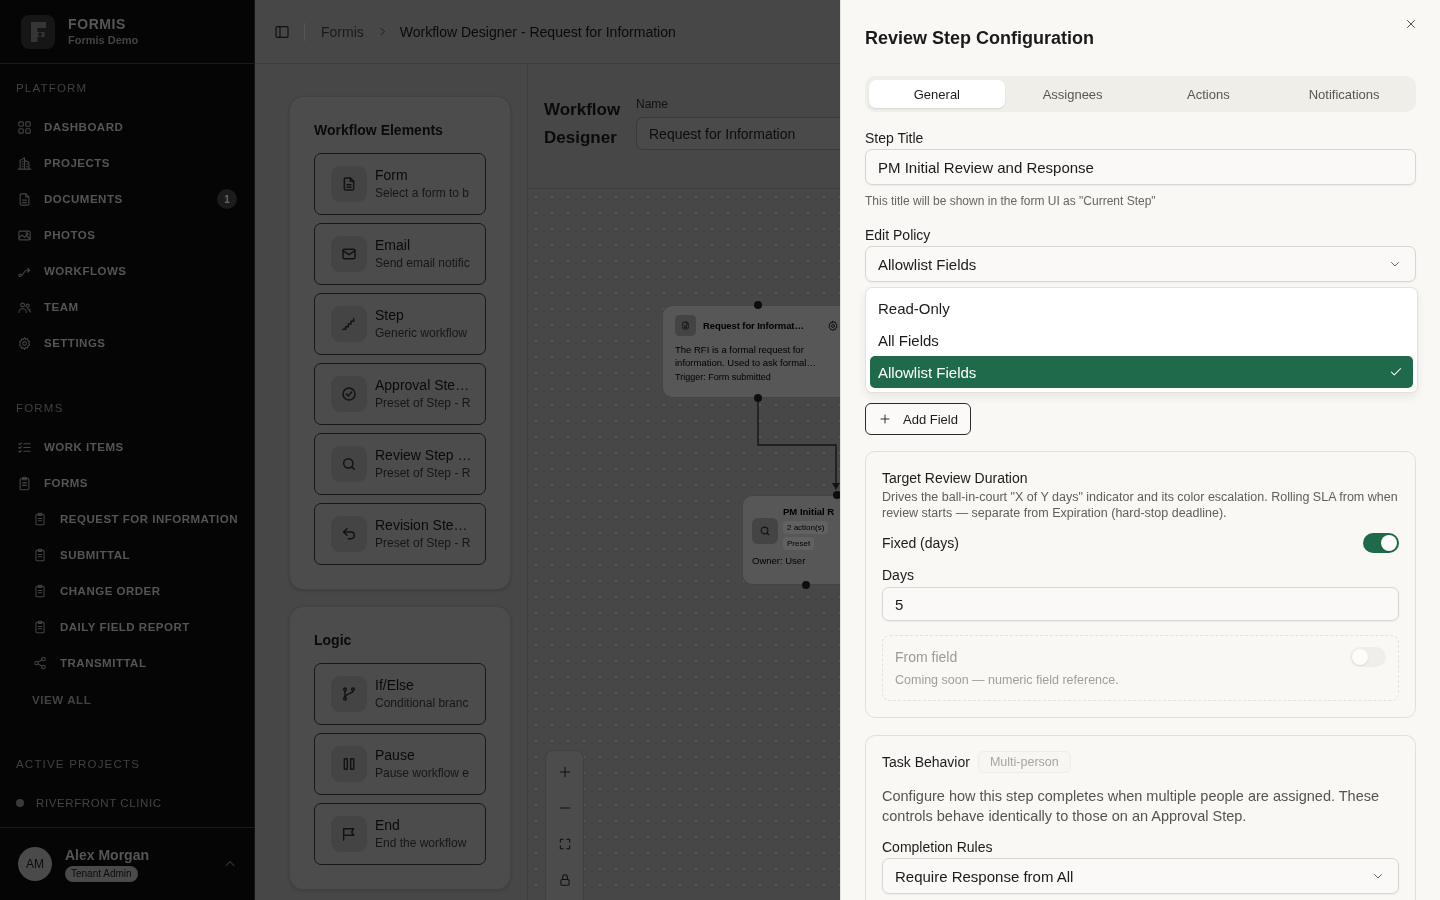  Describe the element at coordinates (395, 755) in the screenshot. I see `element-title: Pause` at that location.